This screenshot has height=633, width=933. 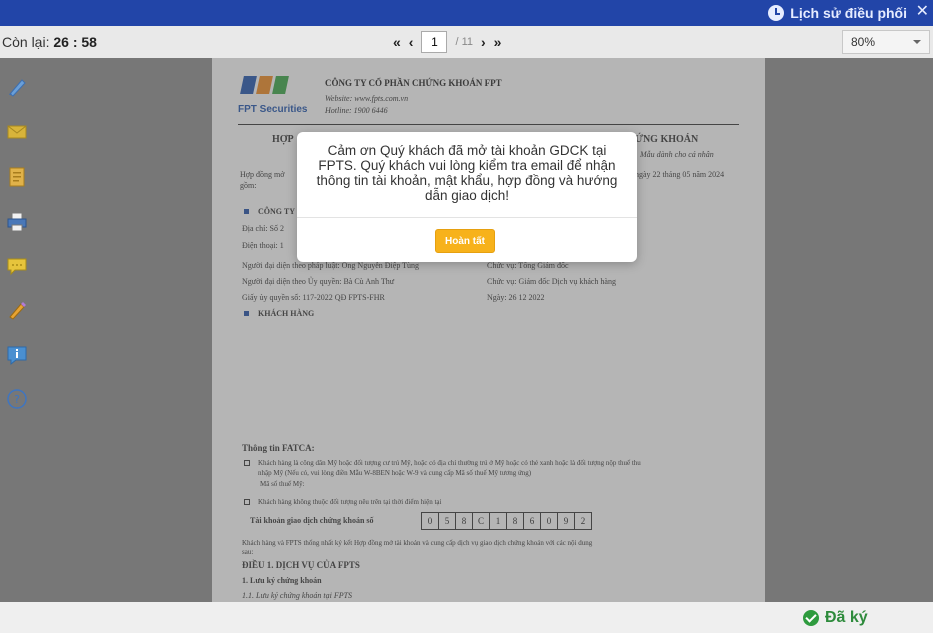 What do you see at coordinates (411, 42) in the screenshot?
I see `prev-page-button: ‹` at bounding box center [411, 42].